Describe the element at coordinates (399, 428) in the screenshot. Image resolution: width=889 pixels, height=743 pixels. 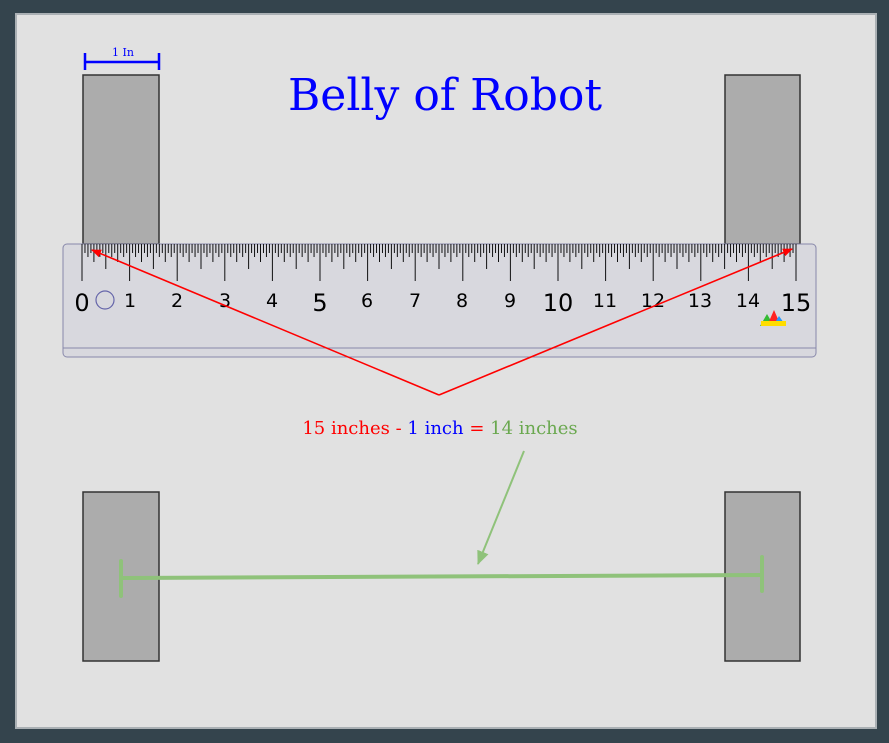
I see `equation-minus: -` at that location.